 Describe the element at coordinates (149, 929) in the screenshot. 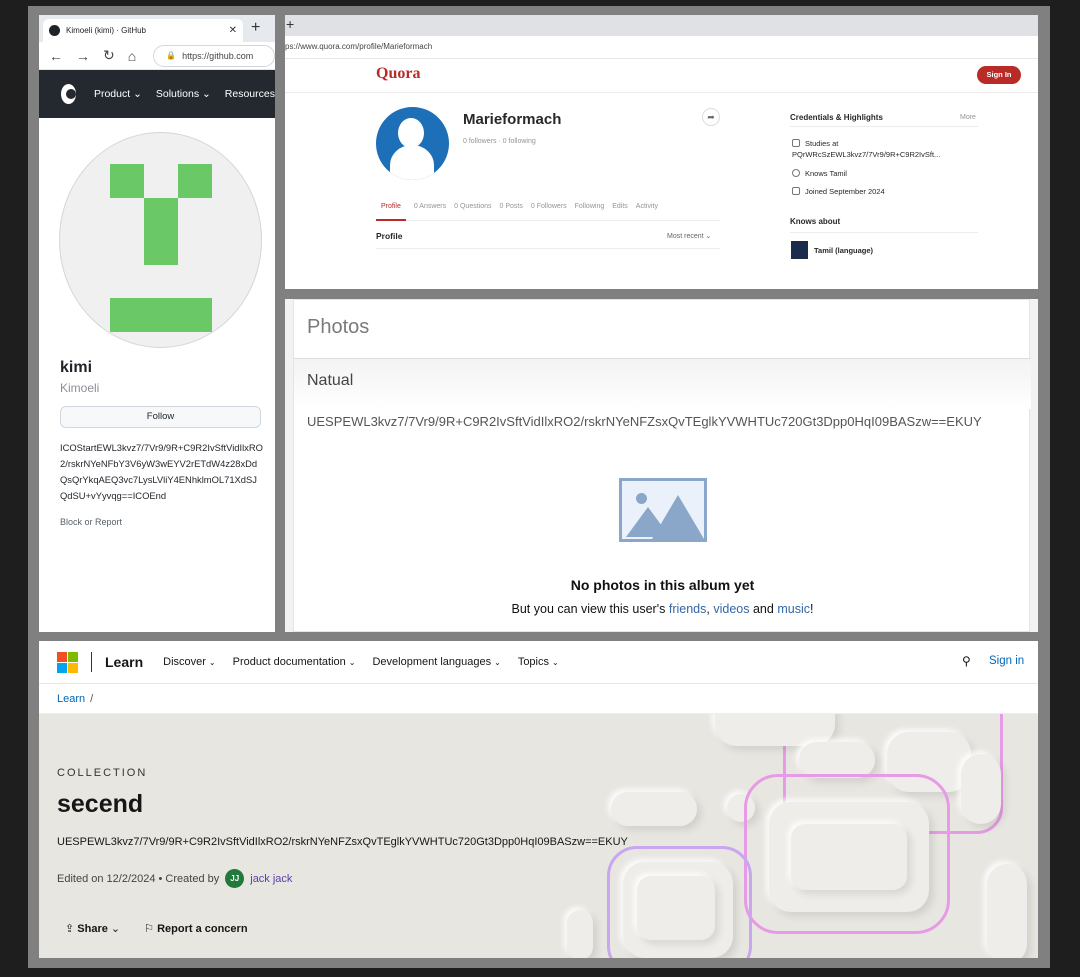

I see `flag-icon: ⚐` at that location.